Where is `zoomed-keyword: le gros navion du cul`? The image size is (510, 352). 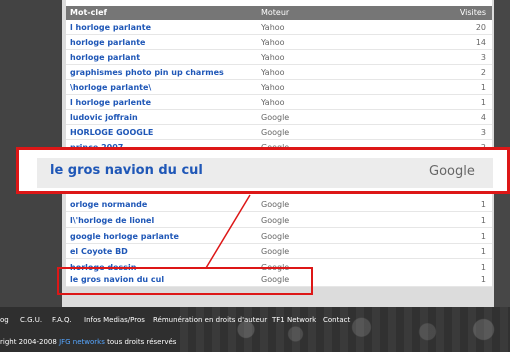 zoomed-keyword: le gros navion du cul is located at coordinates (126, 170).